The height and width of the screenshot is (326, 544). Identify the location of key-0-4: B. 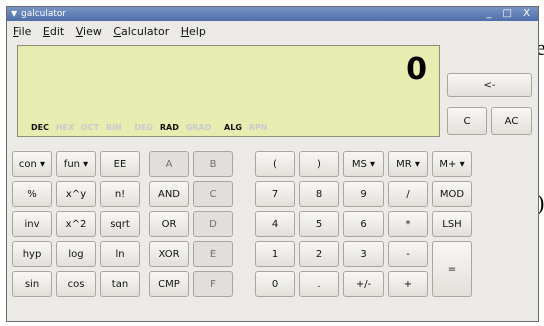
(213, 164).